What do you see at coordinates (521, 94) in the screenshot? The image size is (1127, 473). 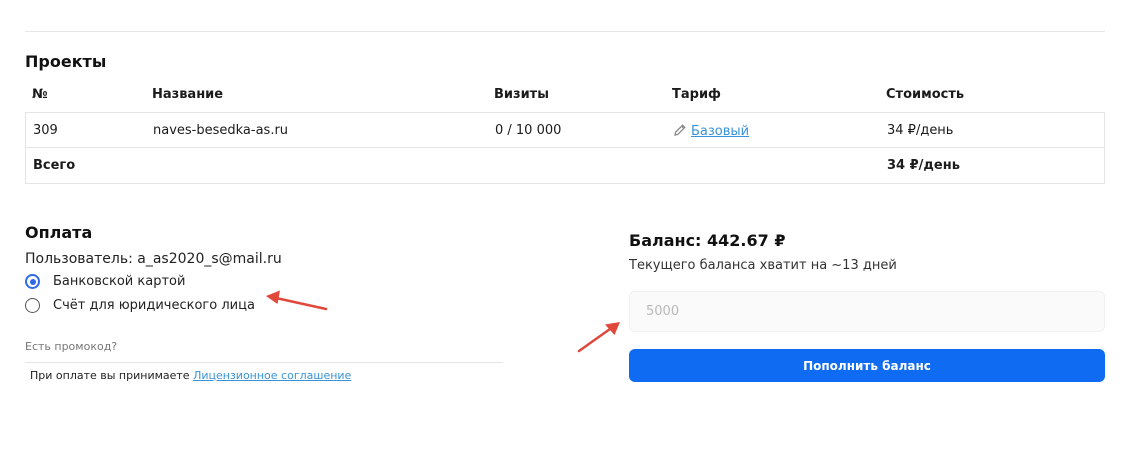 I see `col-visits-header: Визиты` at bounding box center [521, 94].